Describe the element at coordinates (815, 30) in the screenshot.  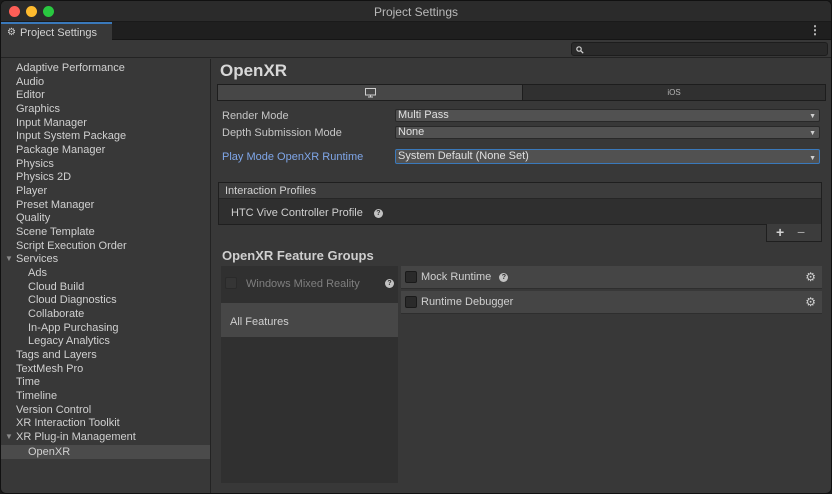
I see `more-options-icon: ⋮` at that location.